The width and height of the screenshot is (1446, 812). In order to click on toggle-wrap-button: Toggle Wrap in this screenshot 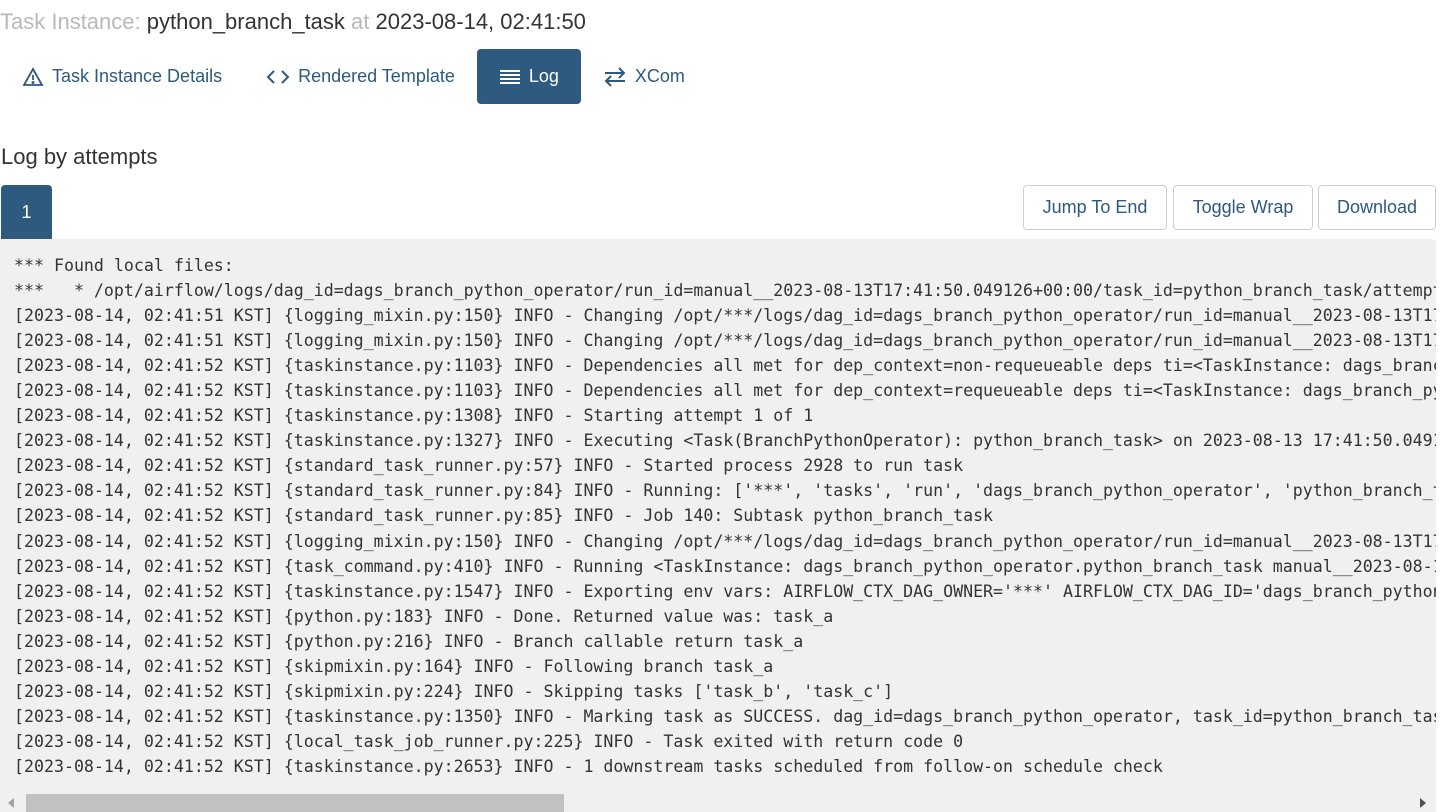, I will do `click(1243, 207)`.